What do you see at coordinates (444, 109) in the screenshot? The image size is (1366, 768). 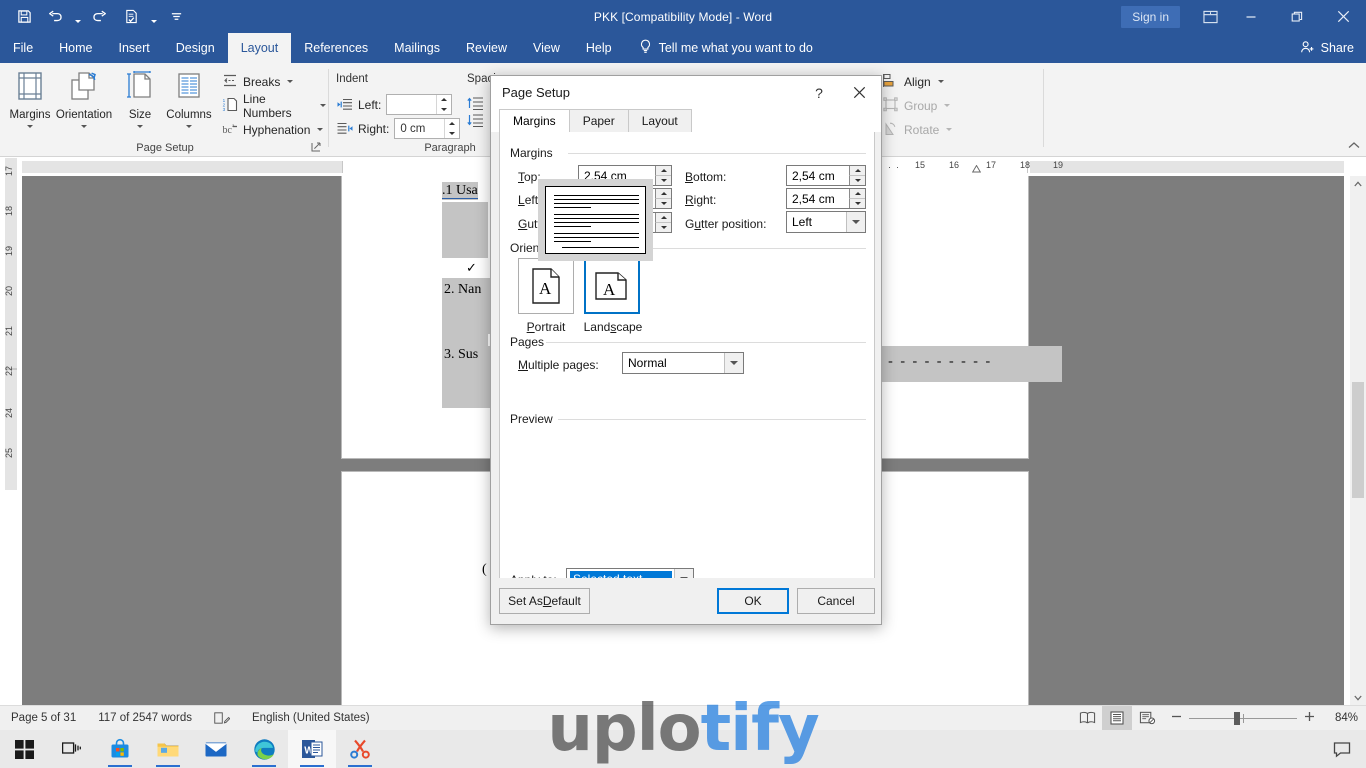 I see `indent-left-down` at bounding box center [444, 109].